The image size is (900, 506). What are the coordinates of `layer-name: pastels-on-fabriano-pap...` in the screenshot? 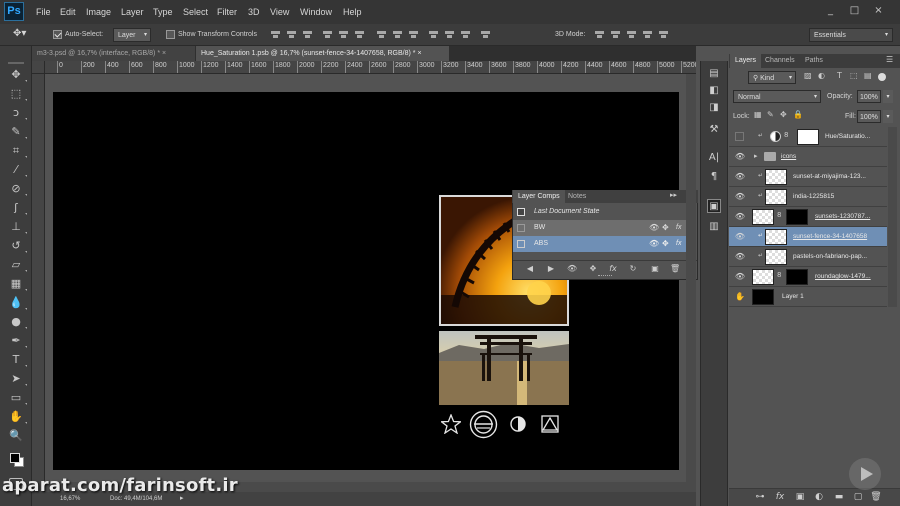 It's located at (839, 257).